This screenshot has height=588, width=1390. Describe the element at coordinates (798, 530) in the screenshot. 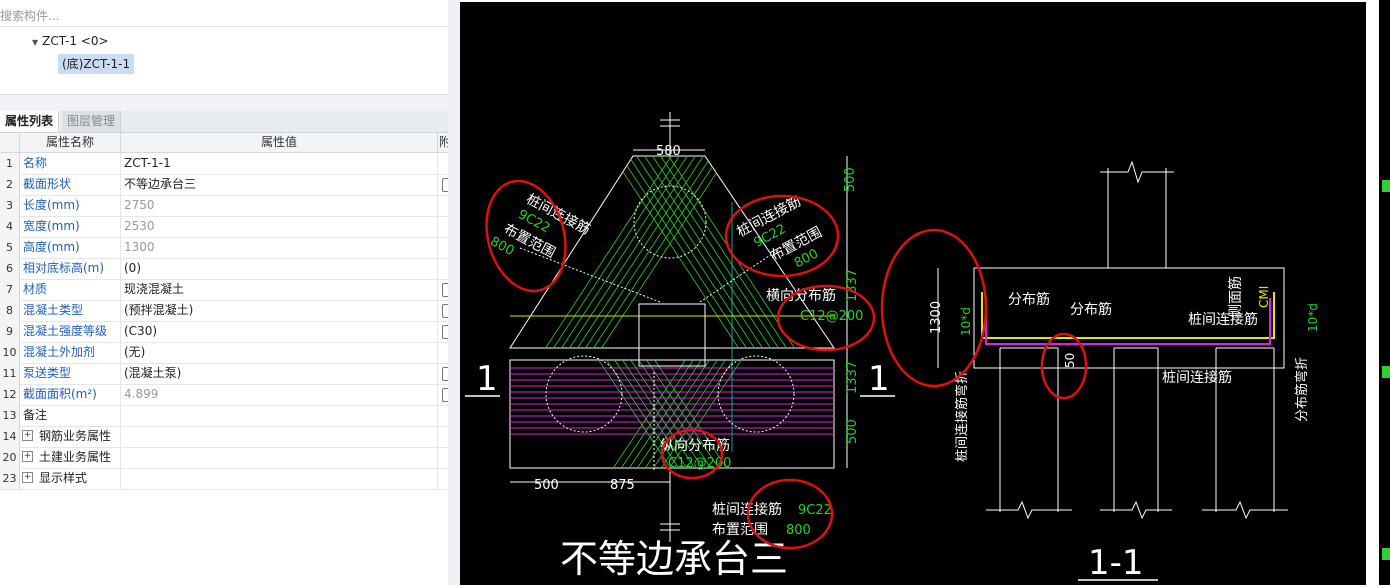

I see `label-800-bottom: 800` at that location.